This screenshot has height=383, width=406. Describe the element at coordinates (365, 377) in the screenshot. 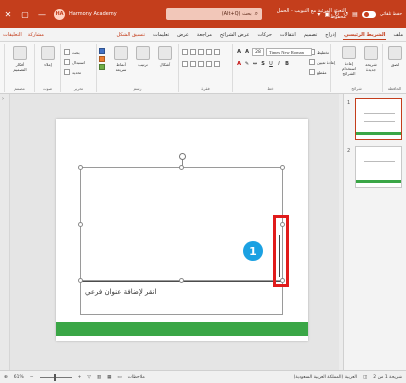

I see `accessibility-icon: ◫` at that location.